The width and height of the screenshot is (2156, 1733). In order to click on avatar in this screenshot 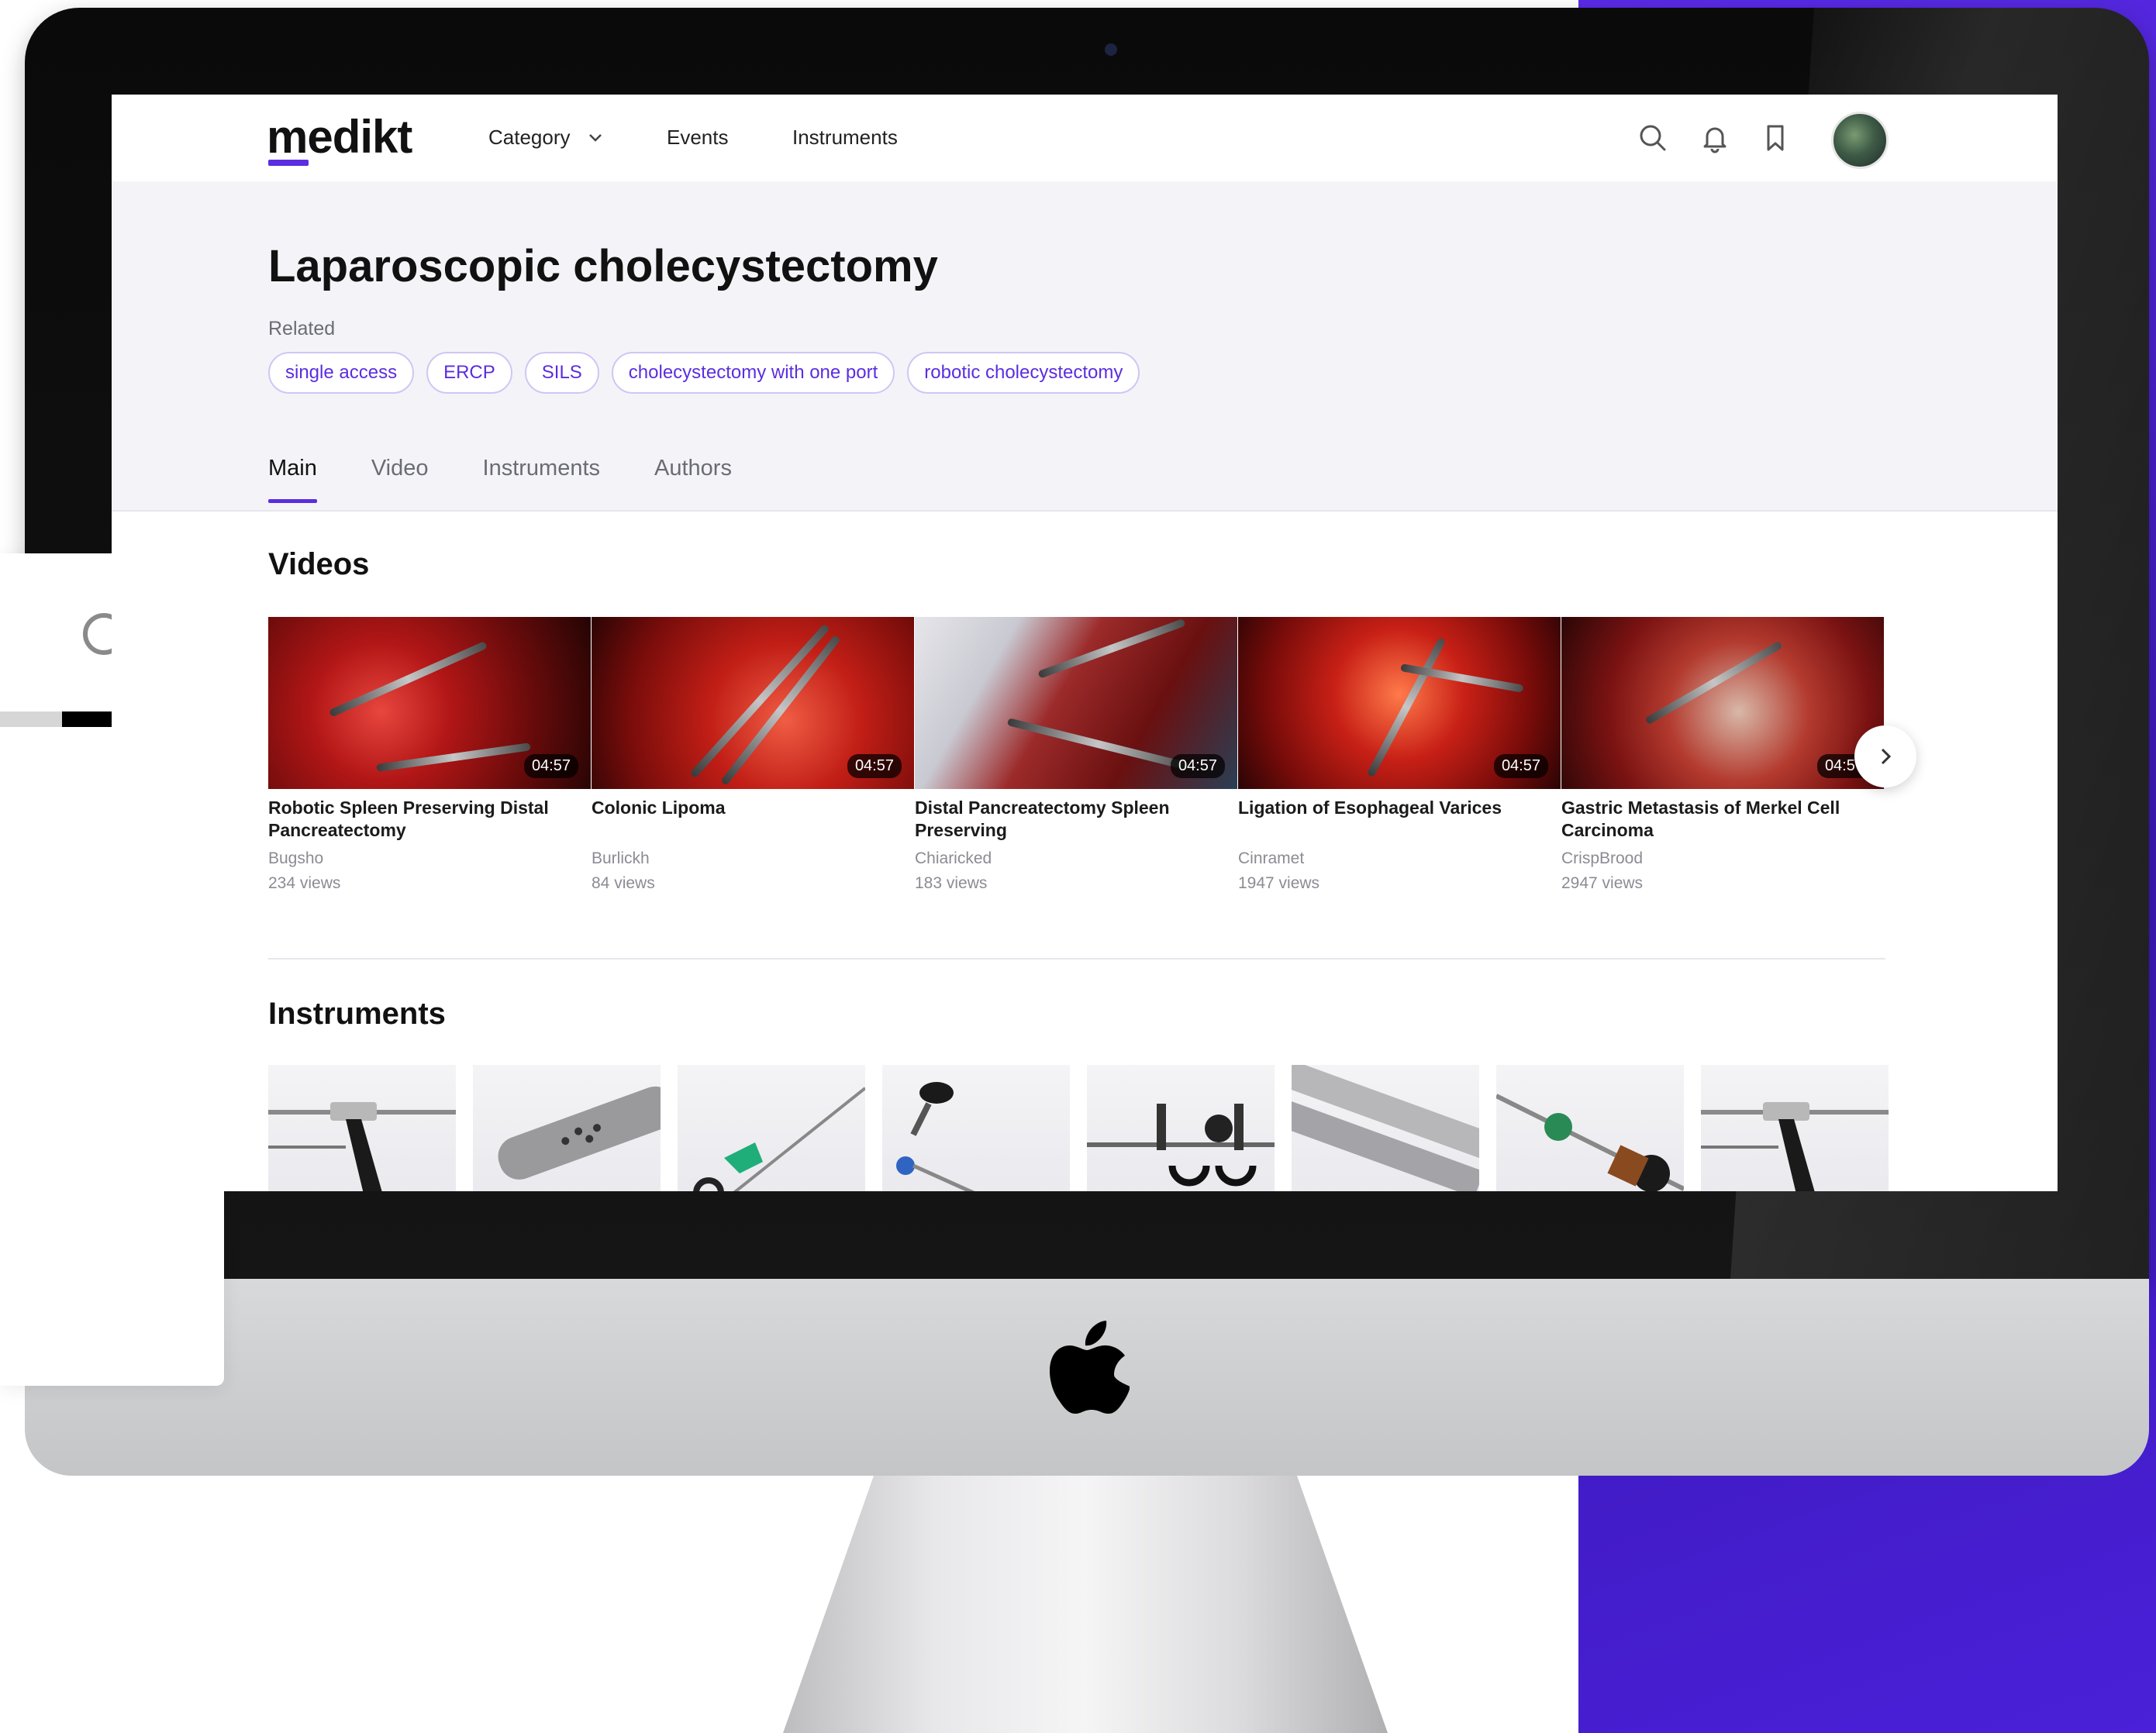, I will do `click(1860, 141)`.